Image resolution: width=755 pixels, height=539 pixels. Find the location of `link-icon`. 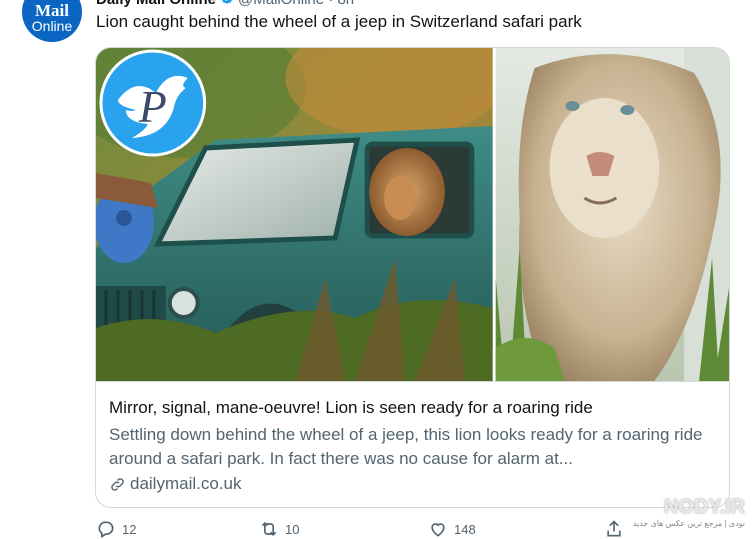

link-icon is located at coordinates (117, 484).